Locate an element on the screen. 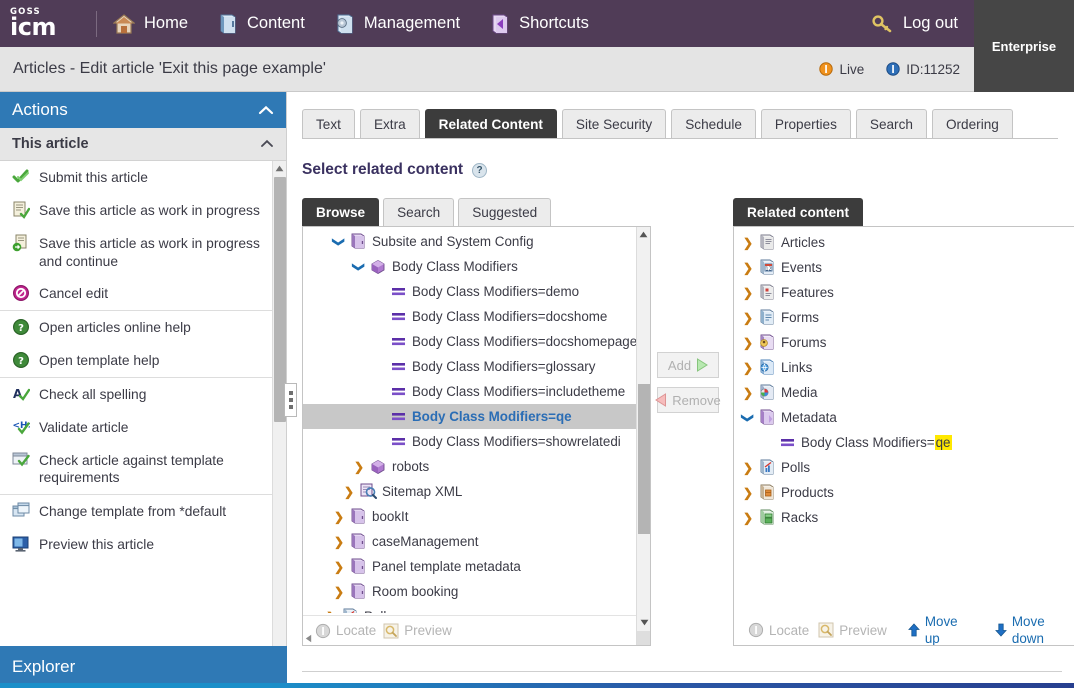 This screenshot has width=1074, height=688. tree-item: ❯ Body Class Modifiers=includetheme is located at coordinates (470, 391).